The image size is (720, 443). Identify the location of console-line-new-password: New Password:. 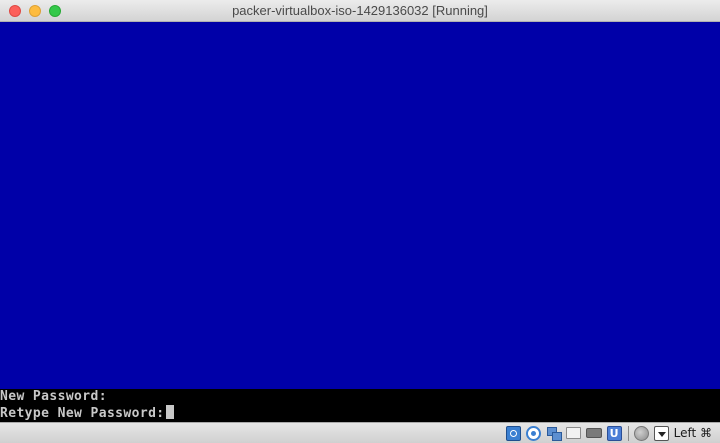
(53, 396).